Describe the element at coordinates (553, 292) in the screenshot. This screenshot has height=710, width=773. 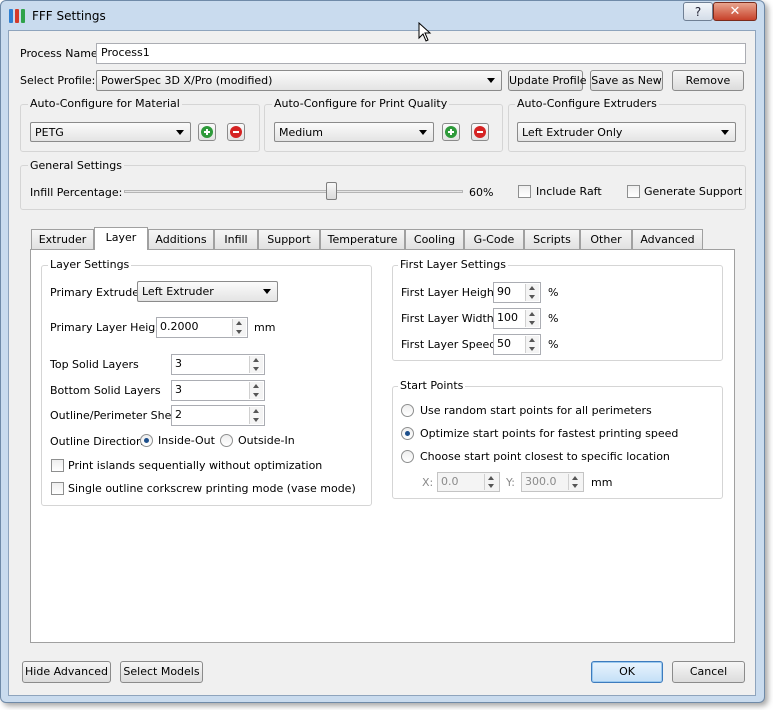
I see `first-layer-height-unit: %` at that location.